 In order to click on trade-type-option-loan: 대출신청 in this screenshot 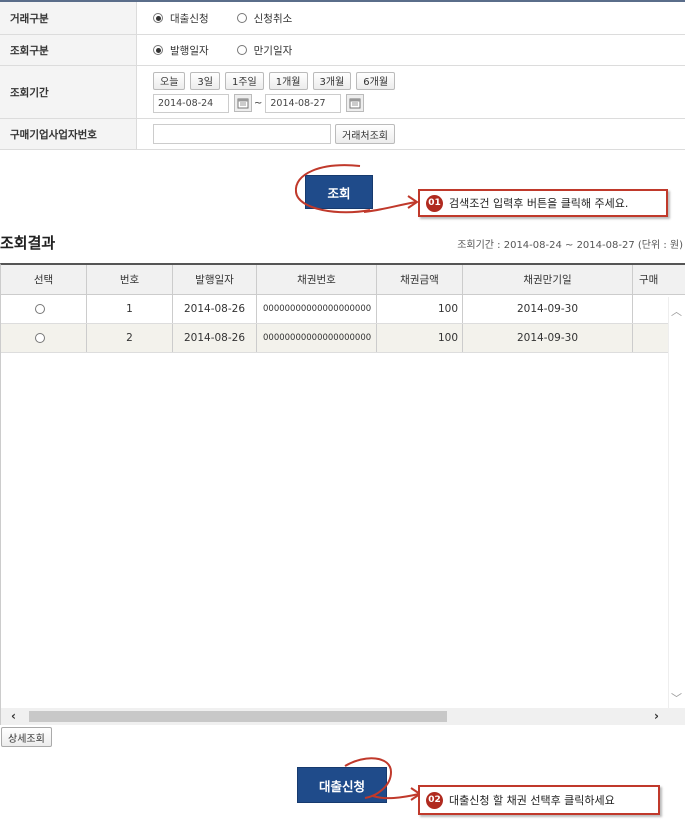, I will do `click(181, 18)`.